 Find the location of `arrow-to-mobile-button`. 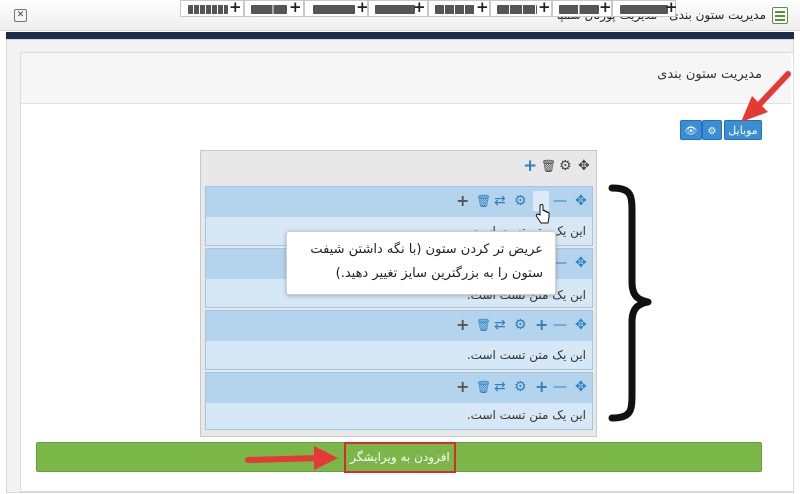

arrow-to-mobile-button is located at coordinates (766, 96).